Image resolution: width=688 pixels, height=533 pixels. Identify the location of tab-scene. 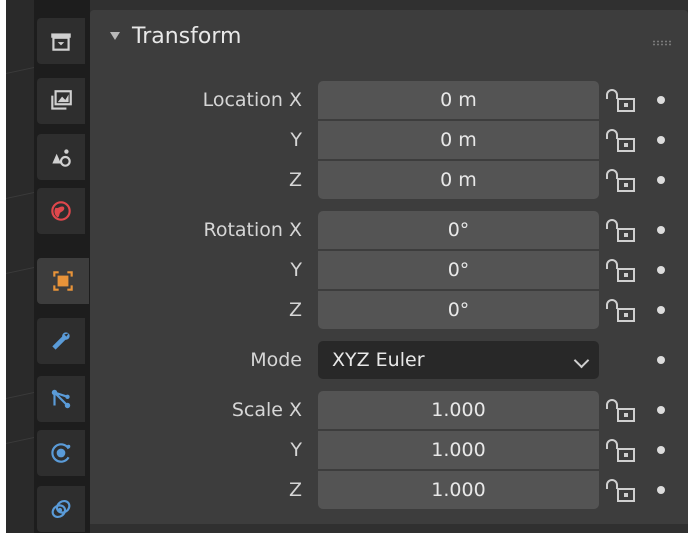
(61, 157).